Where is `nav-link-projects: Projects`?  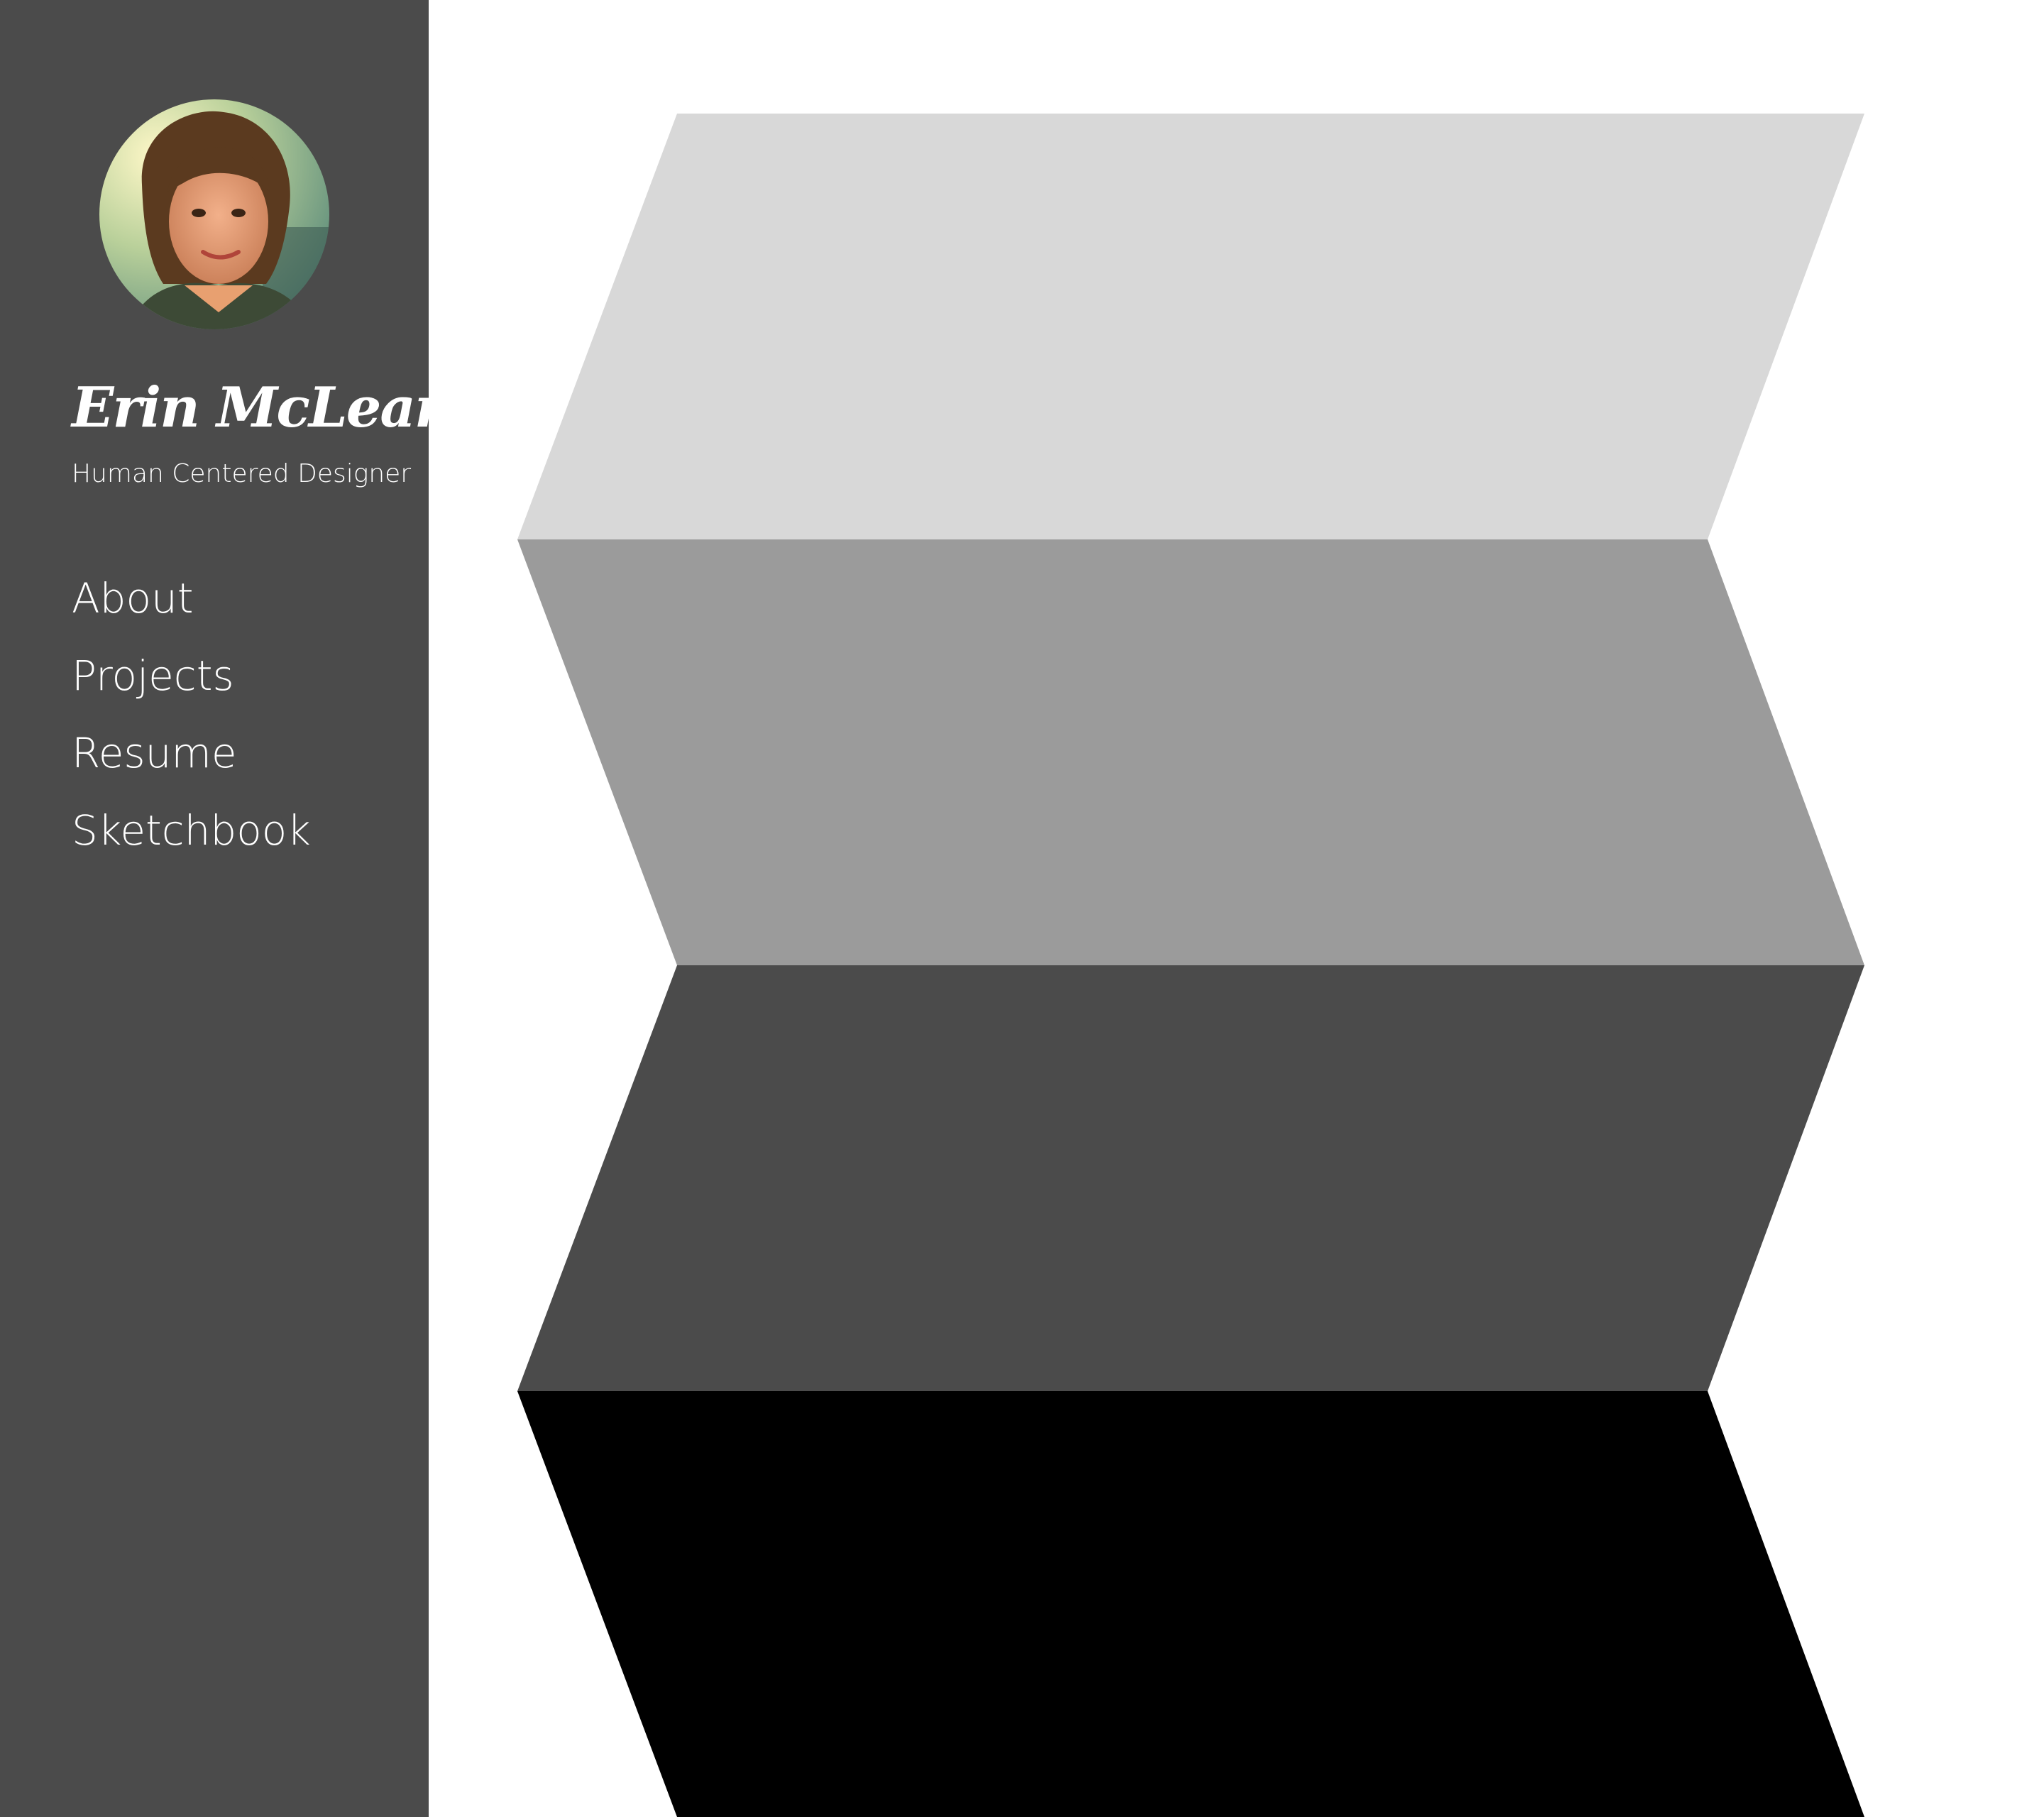 nav-link-projects: Projects is located at coordinates (153, 675).